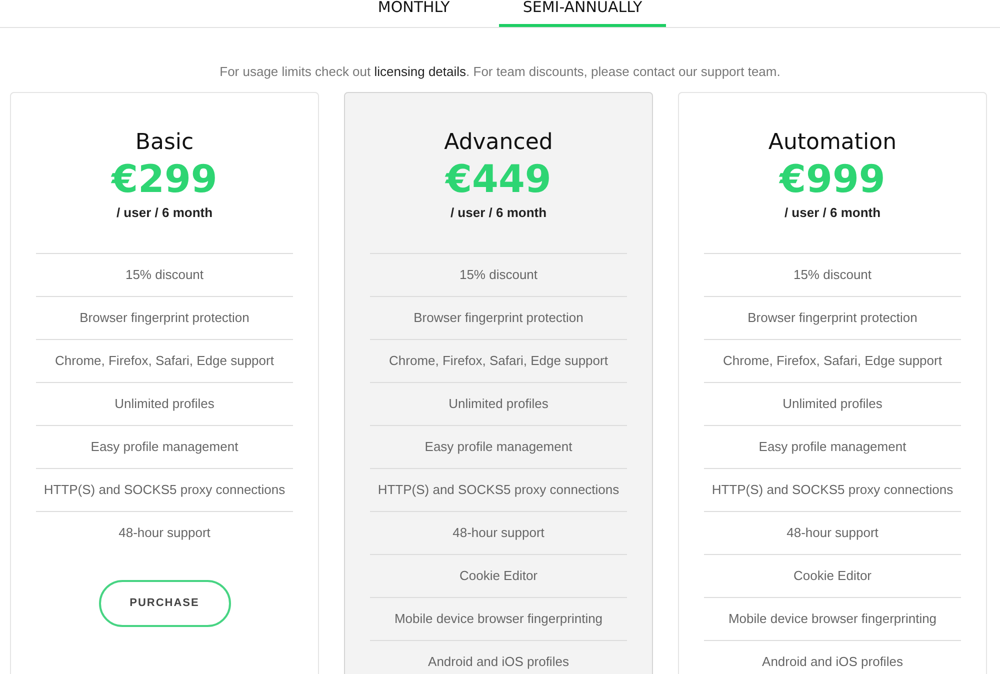 The height and width of the screenshot is (674, 1000). Describe the element at coordinates (164, 142) in the screenshot. I see `plan-name: Basic` at that location.